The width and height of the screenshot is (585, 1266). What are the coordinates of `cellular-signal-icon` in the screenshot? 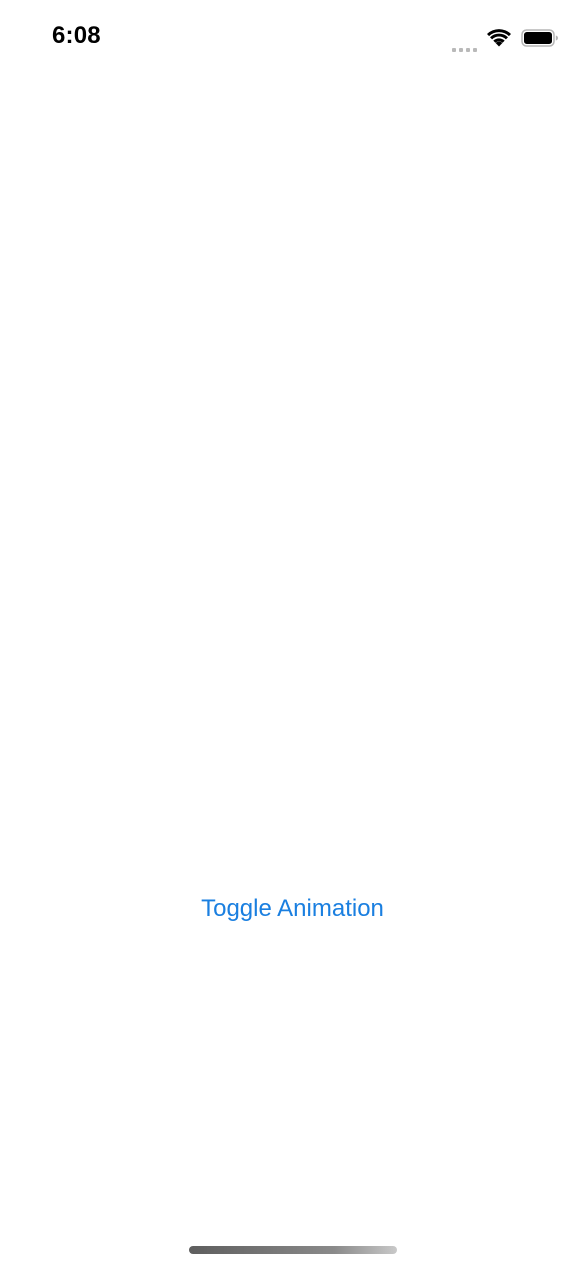 It's located at (464, 38).